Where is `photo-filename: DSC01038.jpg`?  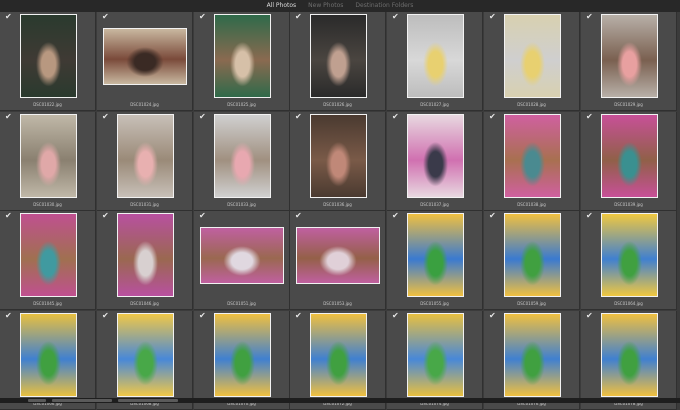 photo-filename: DSC01038.jpg is located at coordinates (531, 204).